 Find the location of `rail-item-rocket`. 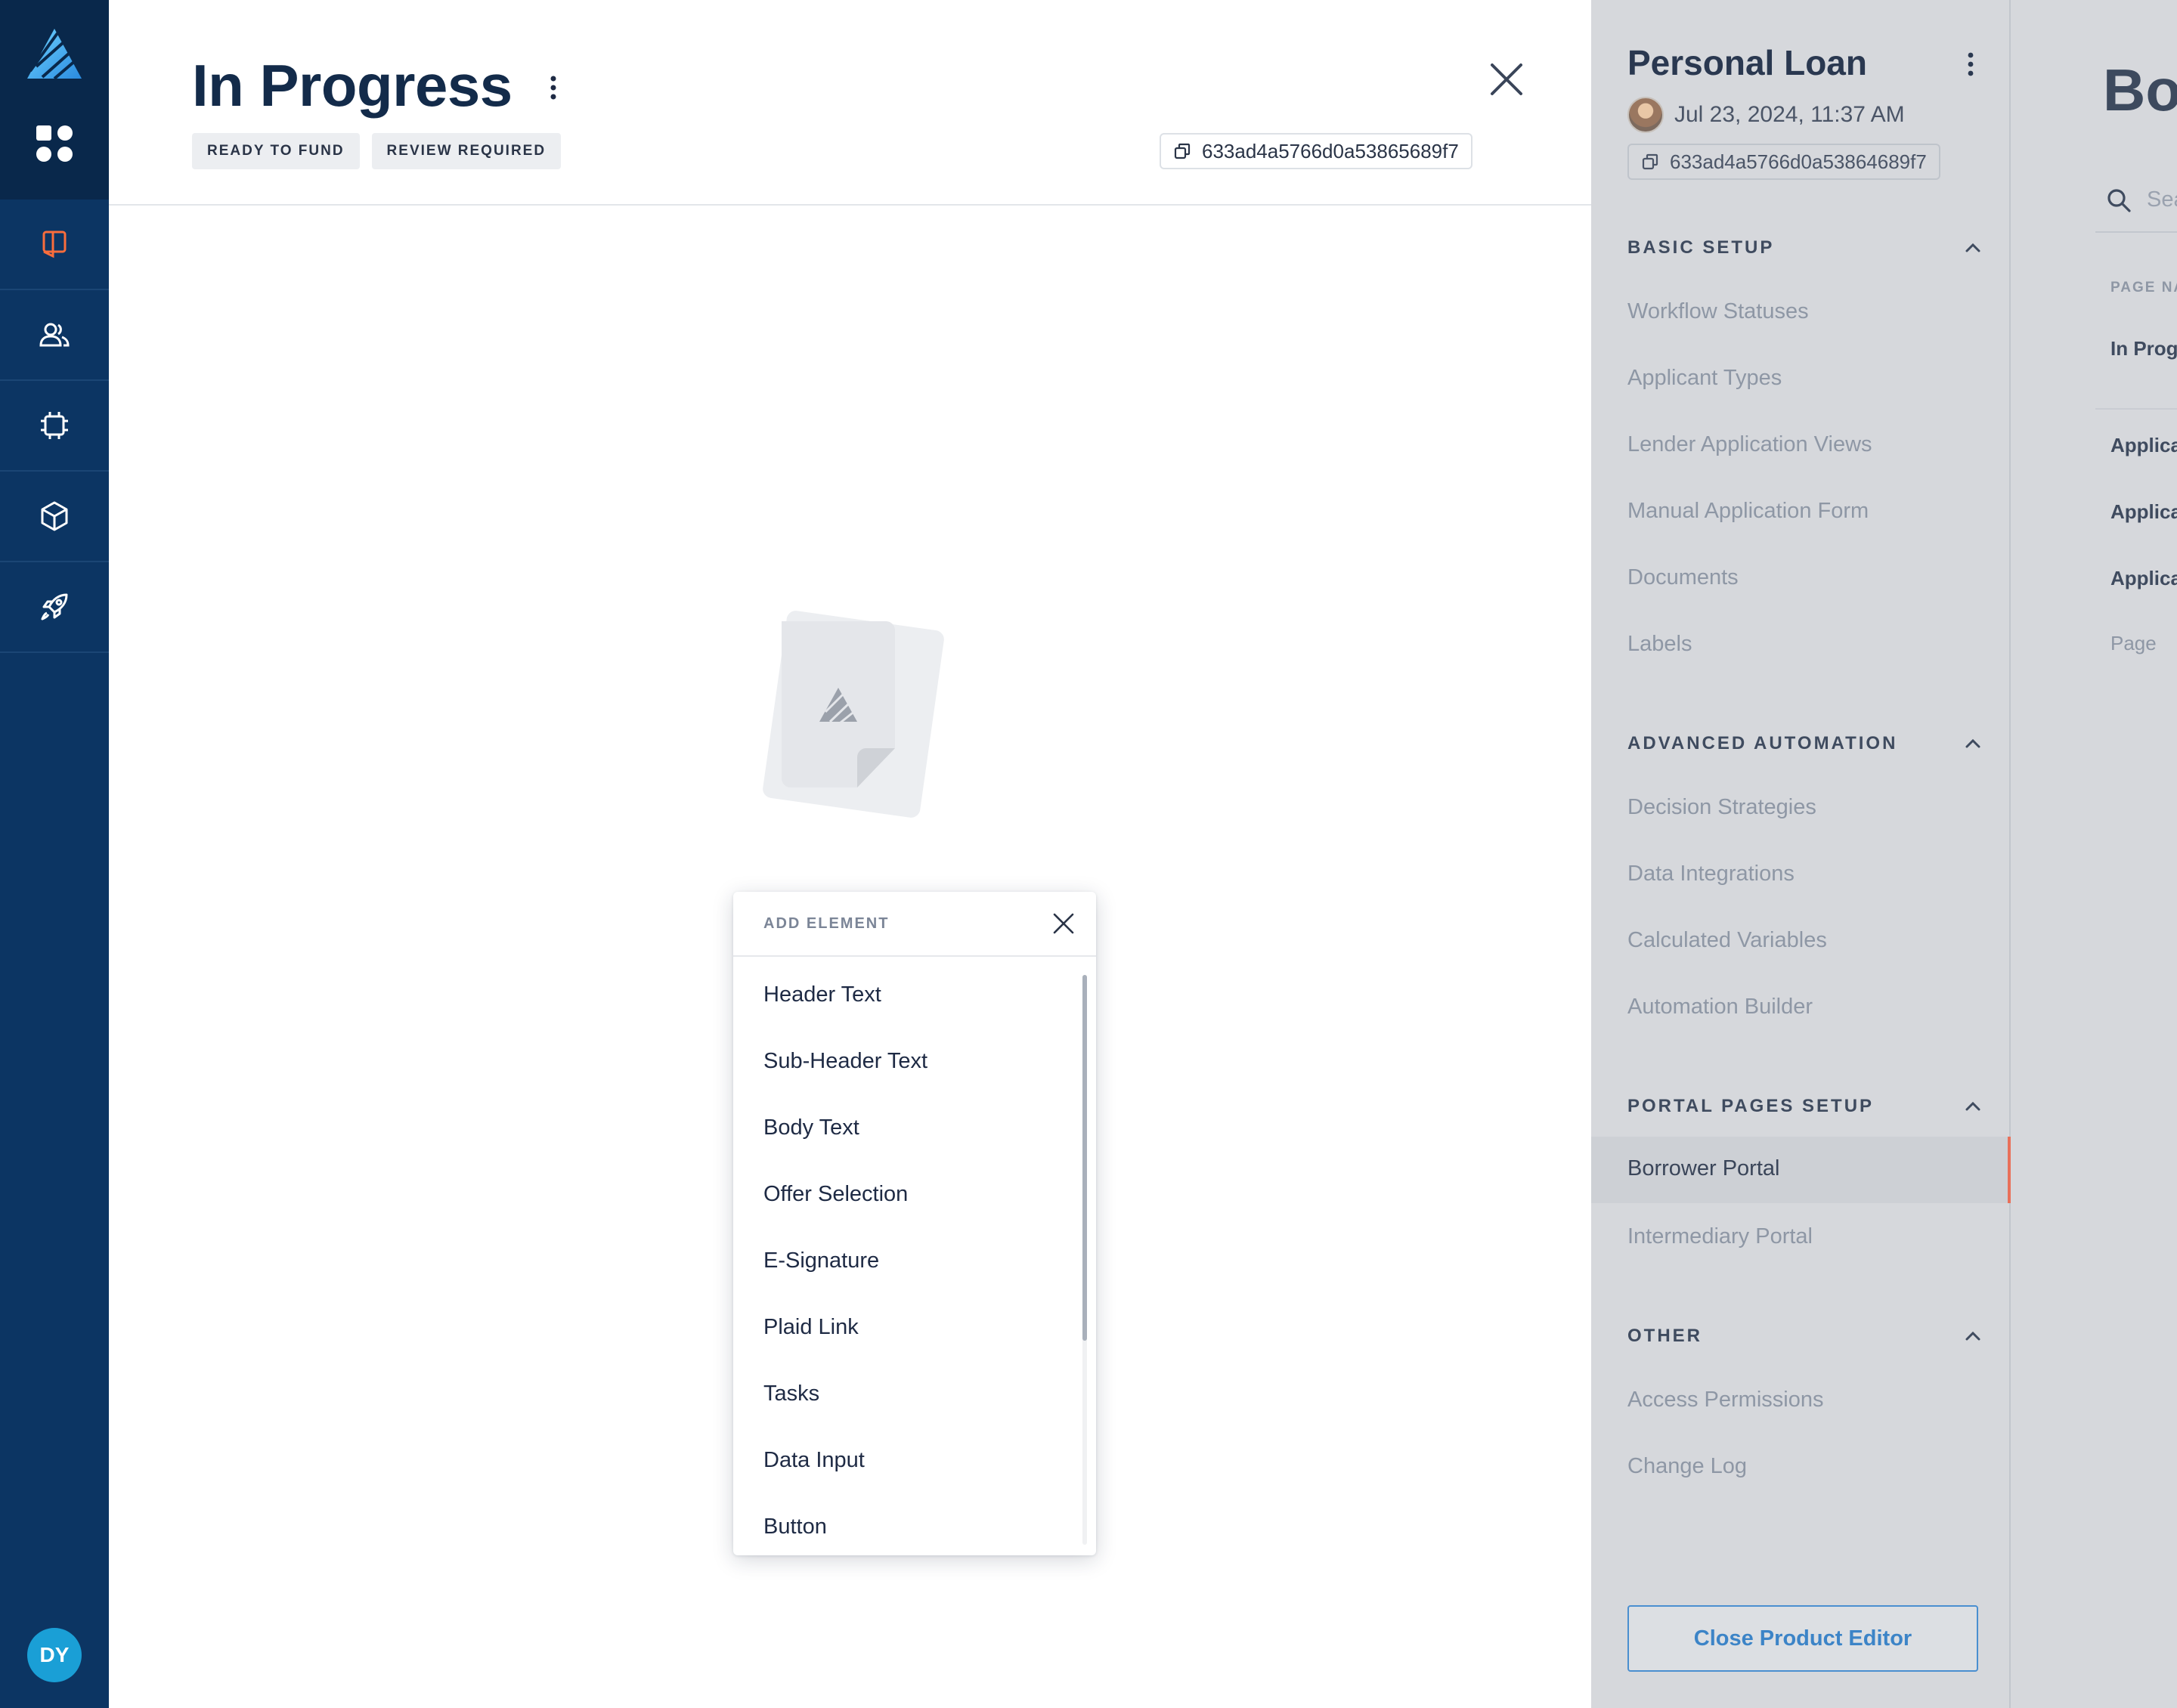

rail-item-rocket is located at coordinates (54, 607).